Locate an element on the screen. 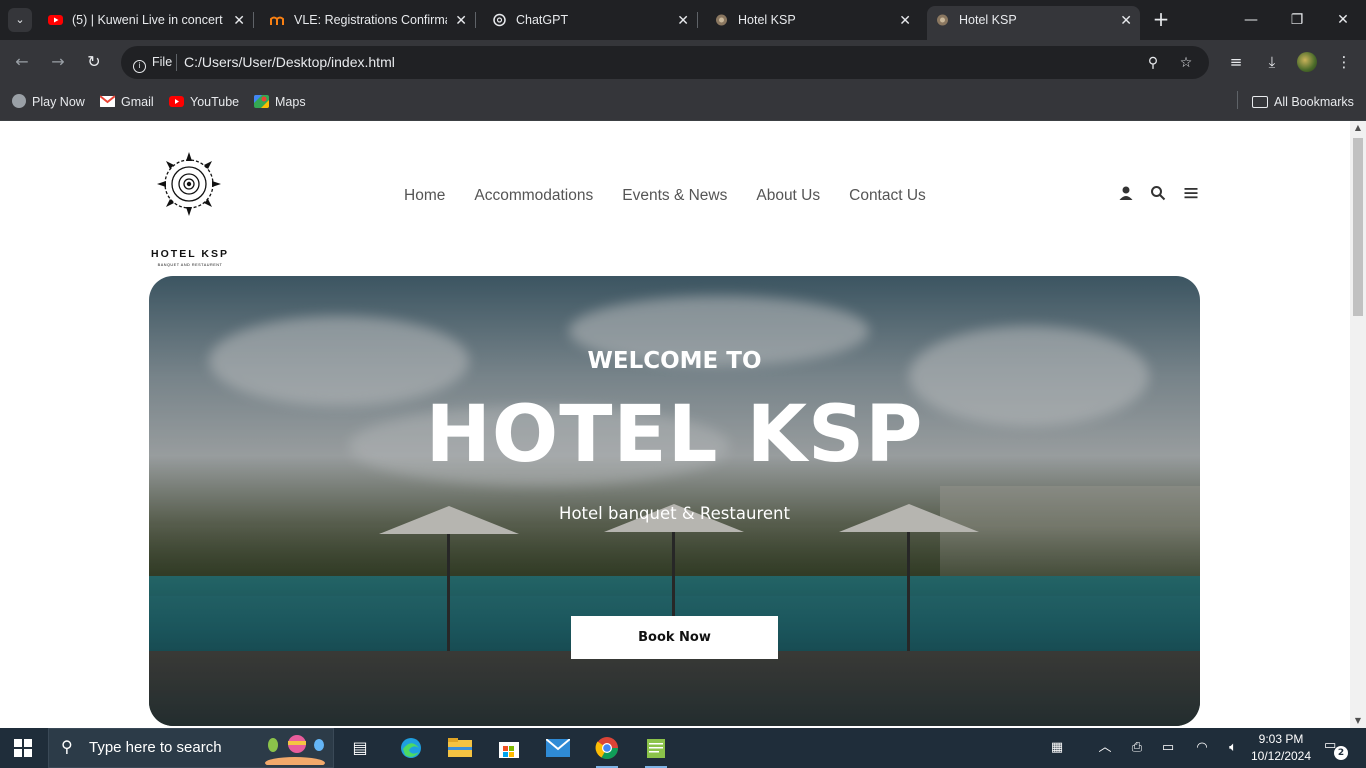  folder-icon is located at coordinates (1260, 102).